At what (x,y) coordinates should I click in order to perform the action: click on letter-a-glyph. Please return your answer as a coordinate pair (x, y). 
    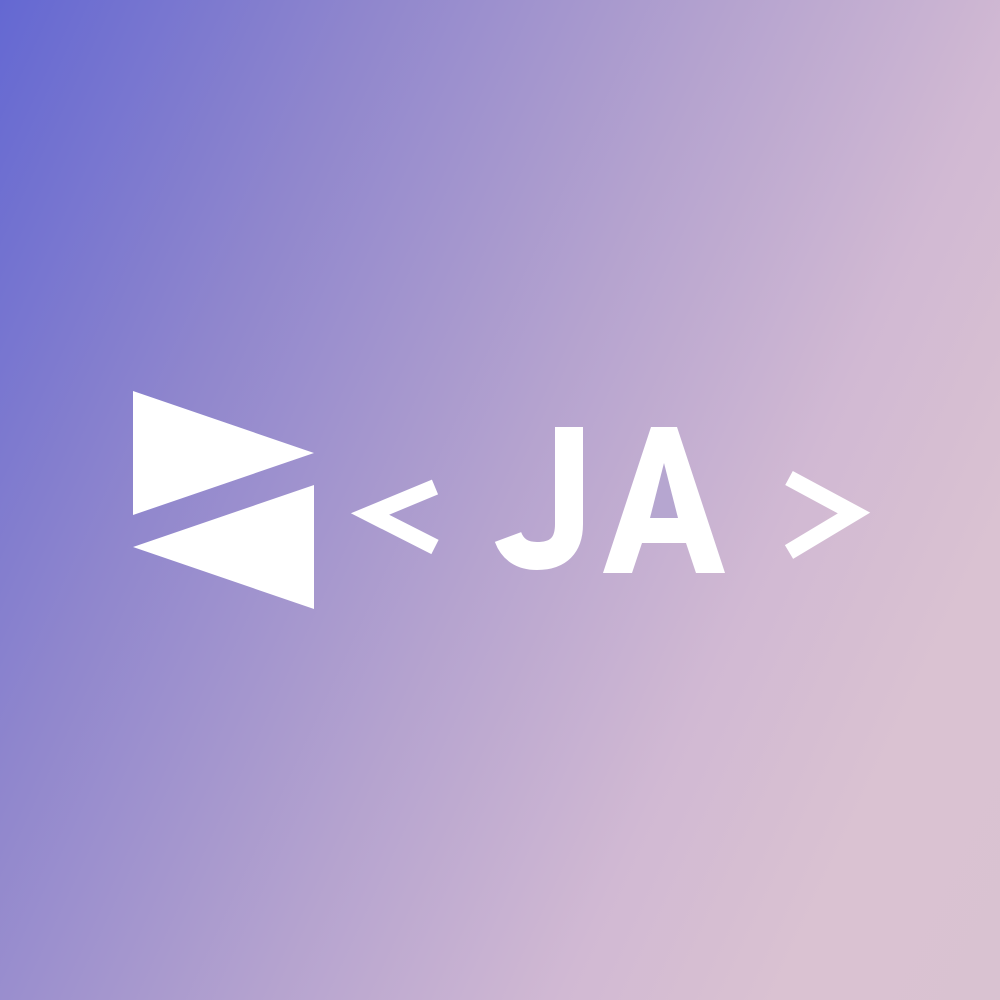
    Looking at the image, I should click on (664, 500).